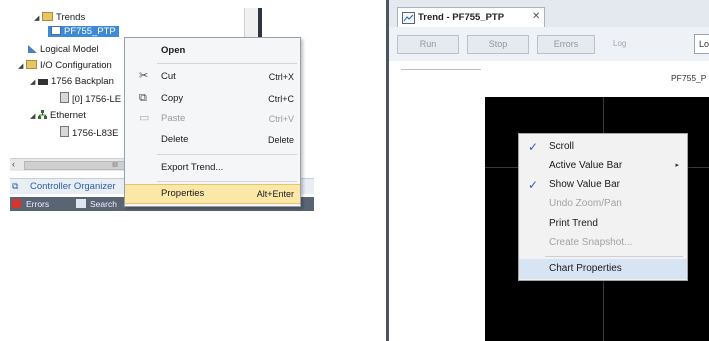 This screenshot has width=709, height=341. What do you see at coordinates (603, 166) in the screenshot?
I see `menu-item-active-value-bar: Active Value Bar ▸` at bounding box center [603, 166].